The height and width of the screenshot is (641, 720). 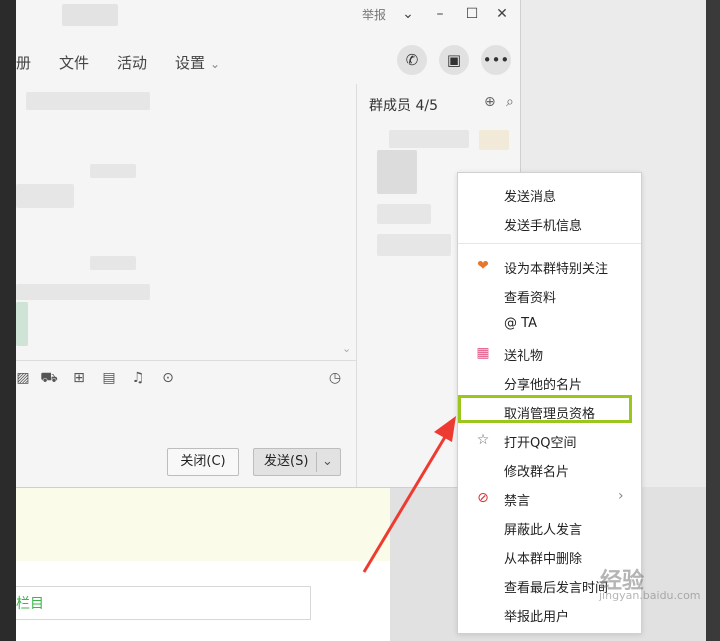 What do you see at coordinates (540, 443) in the screenshot?
I see `menu-item-label: 打开QQ空间` at bounding box center [540, 443].